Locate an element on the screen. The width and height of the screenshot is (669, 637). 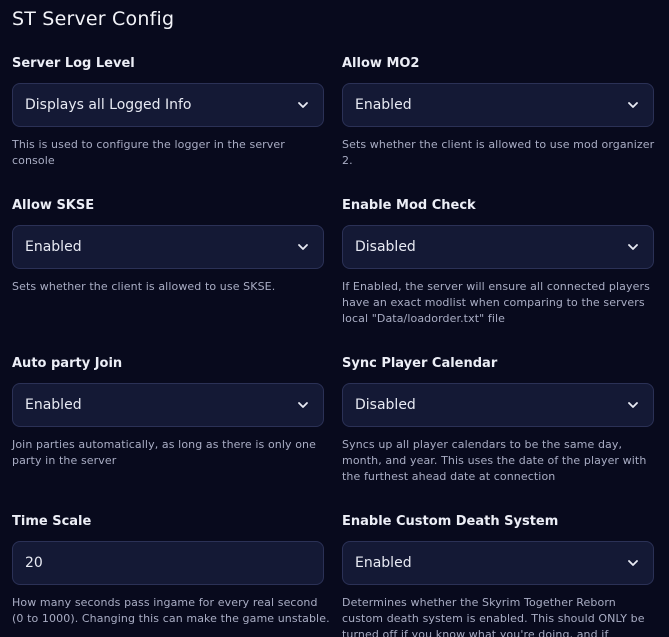
page-title: ST Server Config is located at coordinates (93, 19).